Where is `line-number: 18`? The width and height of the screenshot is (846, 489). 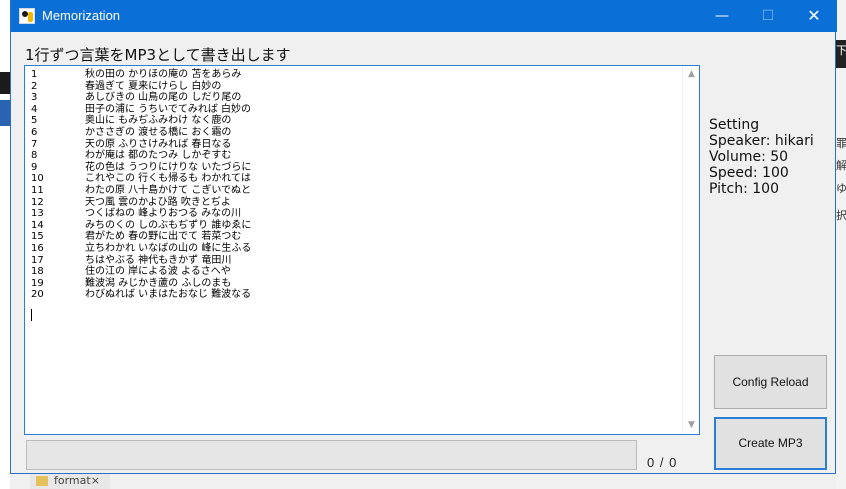
line-number: 18 is located at coordinates (37, 272).